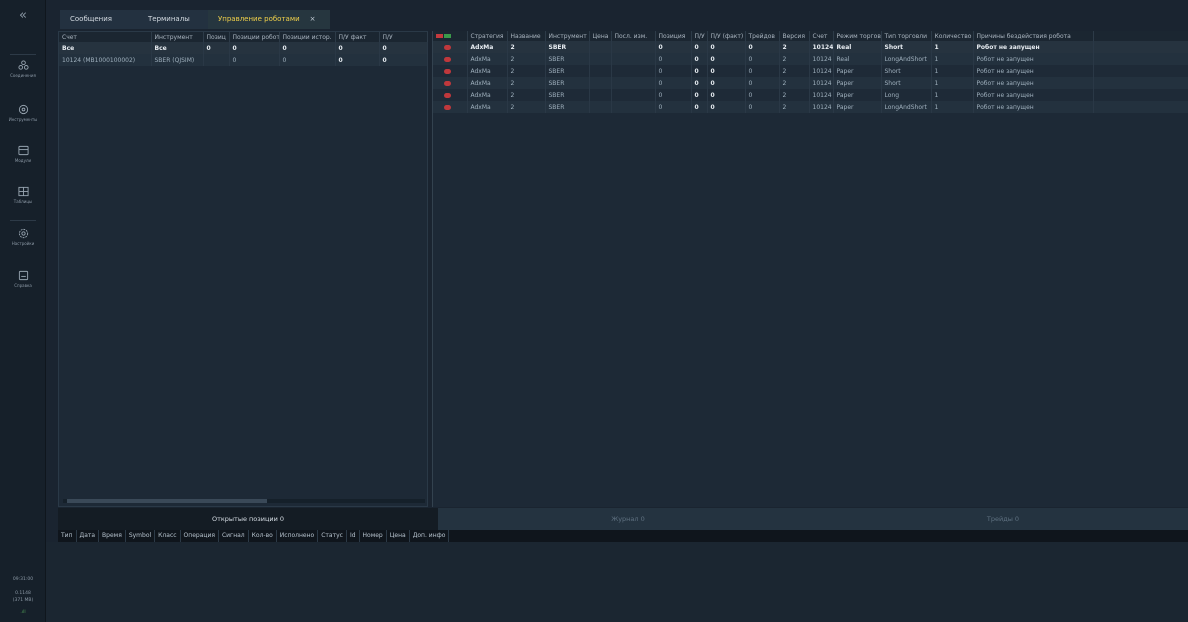  I want to click on column-header: Позиция, so click(673, 36).